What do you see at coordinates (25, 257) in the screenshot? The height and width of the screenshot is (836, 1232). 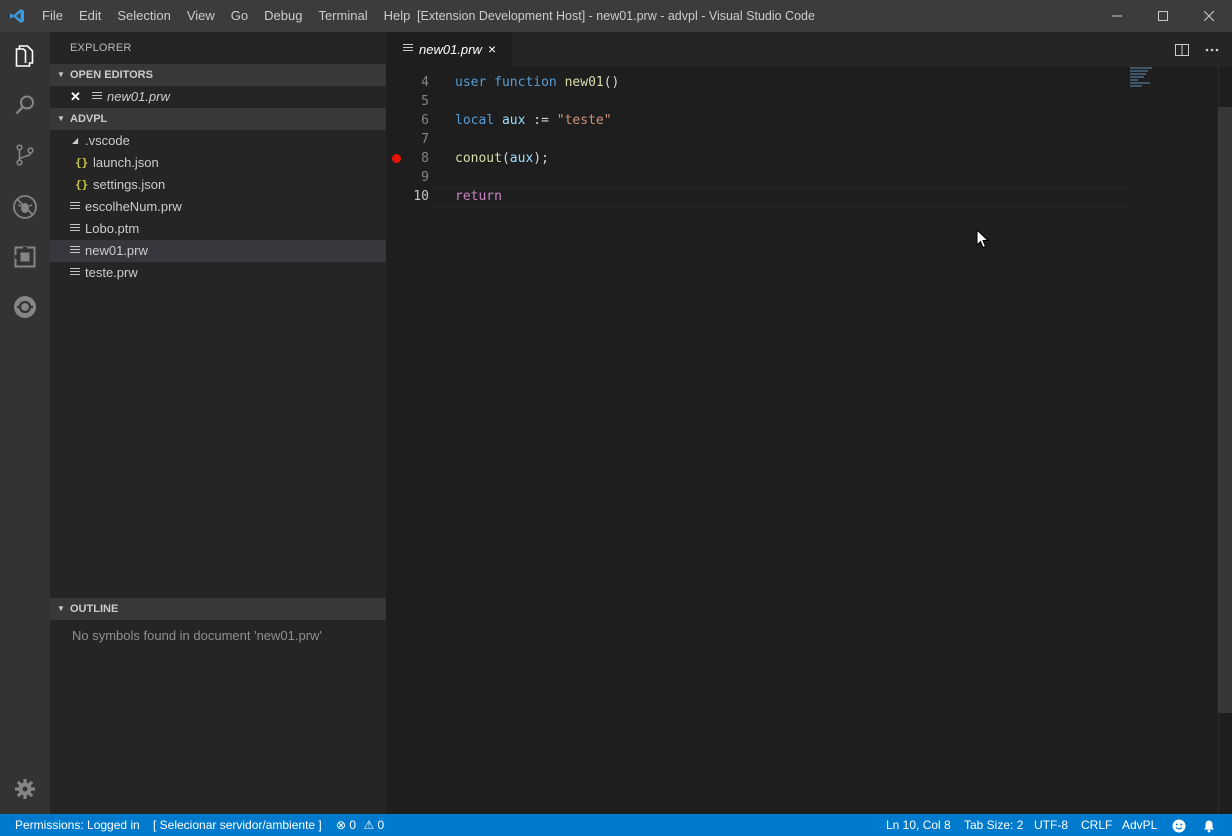 I see `extensions-icon` at bounding box center [25, 257].